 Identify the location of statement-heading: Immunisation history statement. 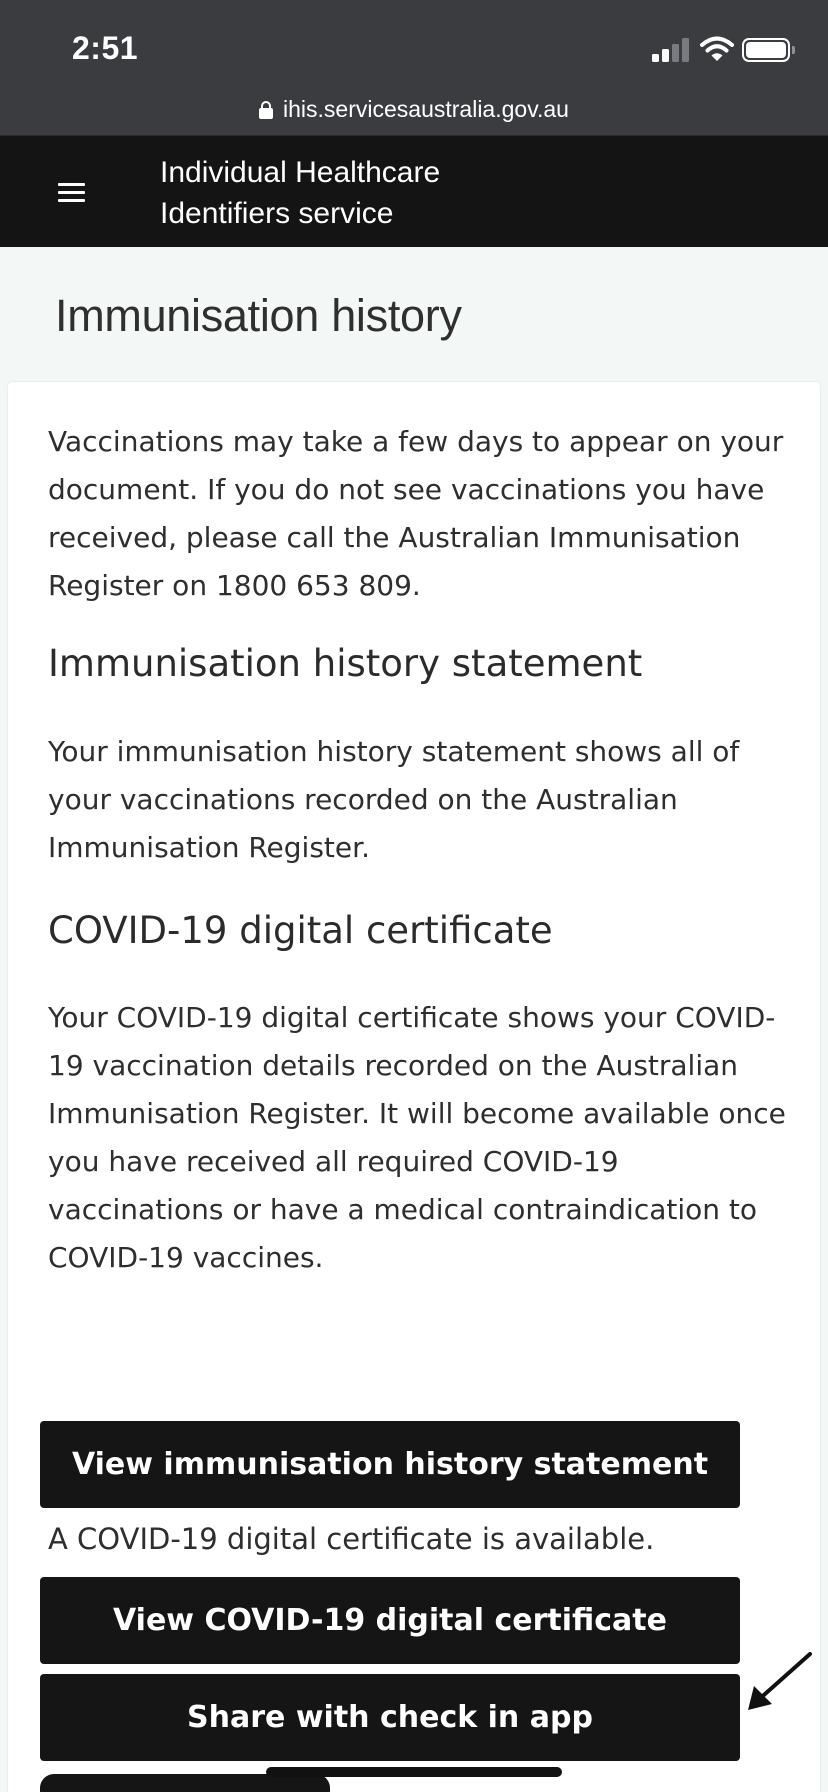
(345, 663).